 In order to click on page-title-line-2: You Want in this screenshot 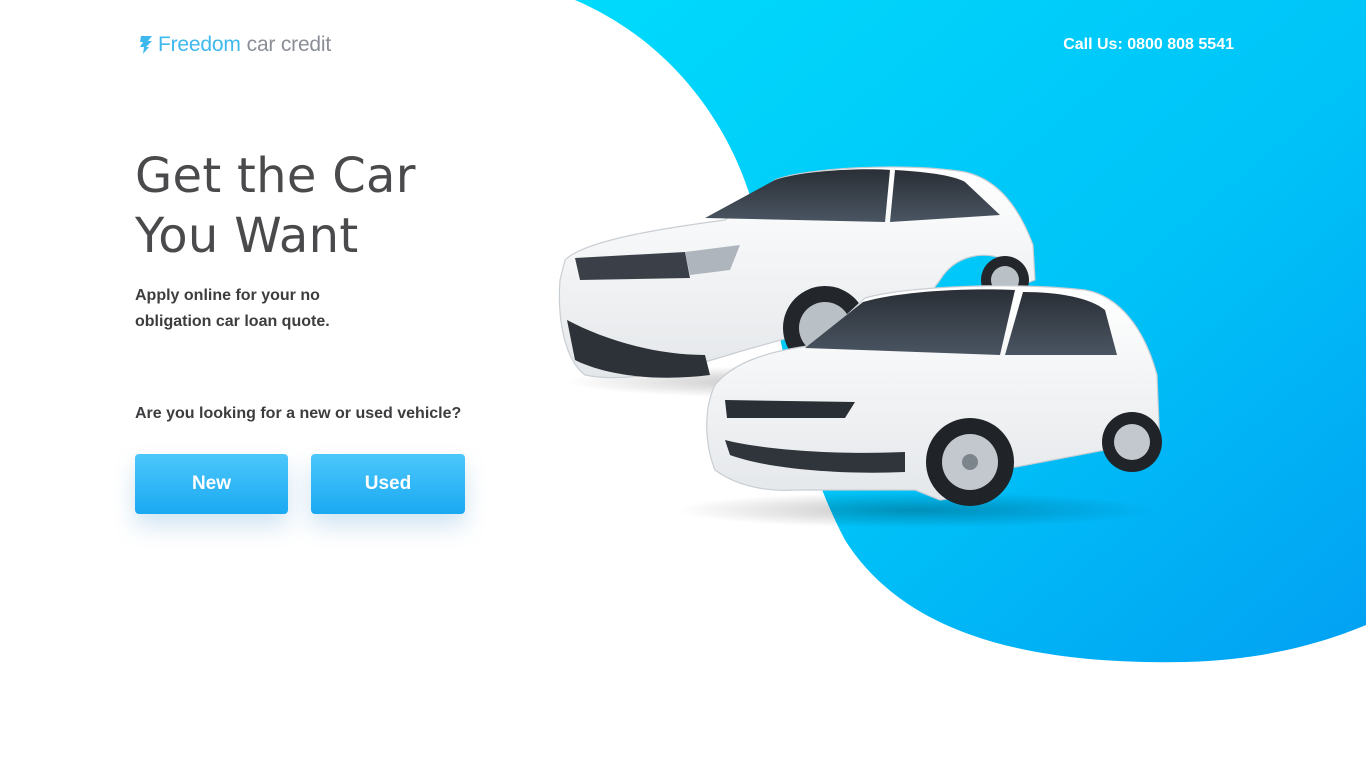, I will do `click(247, 236)`.